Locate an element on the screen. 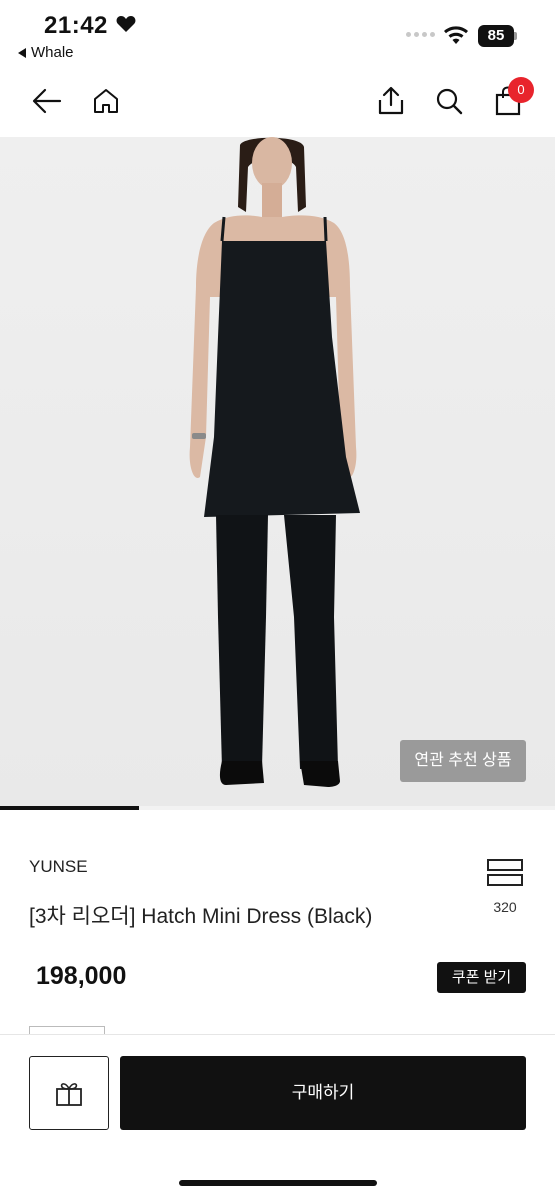 Image resolution: width=555 pixels, height=1200 pixels. back-to-app-link: Whale is located at coordinates (46, 52).